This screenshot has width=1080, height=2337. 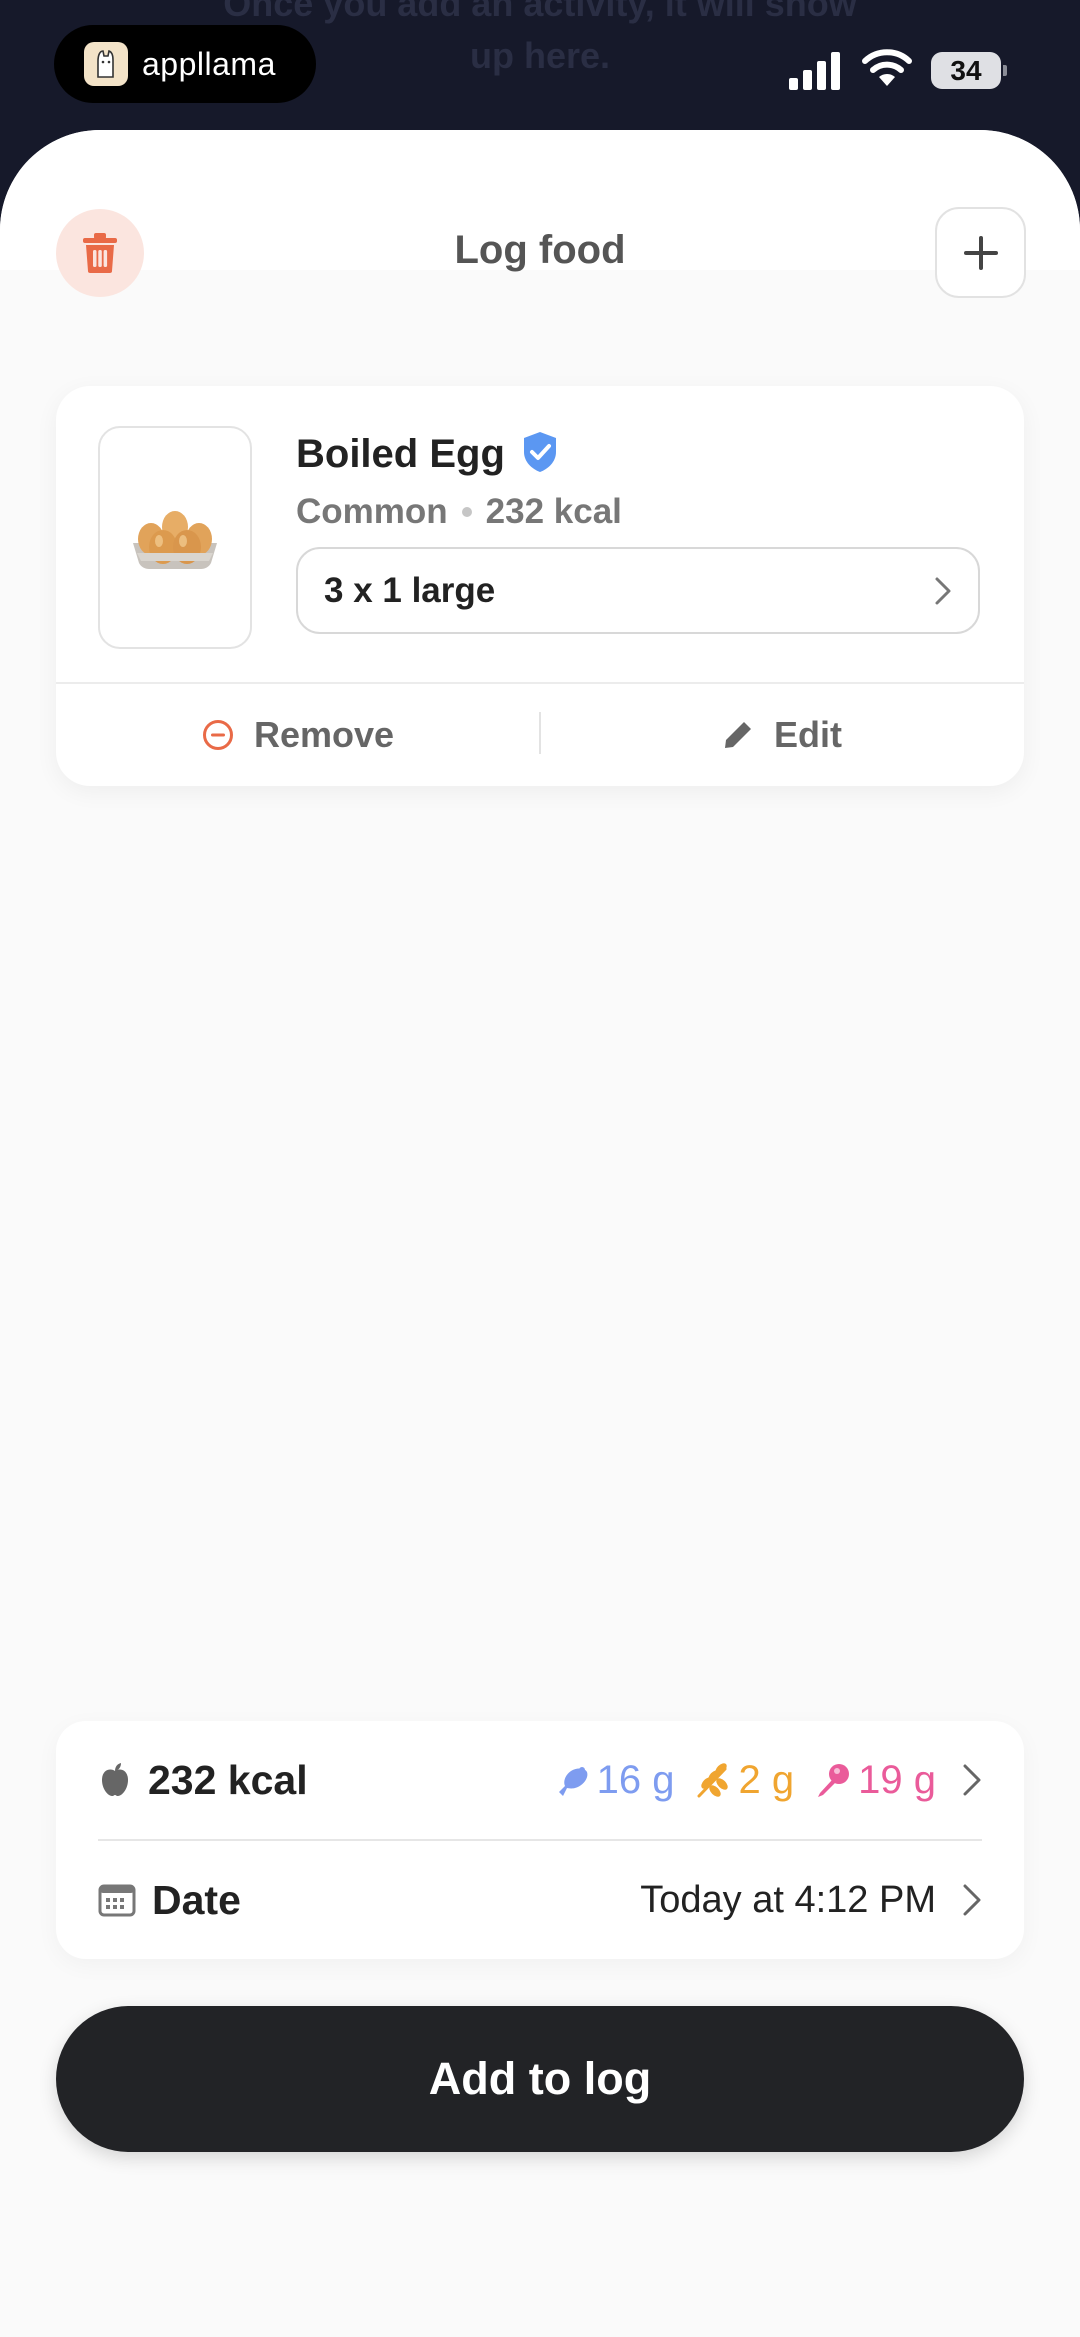 What do you see at coordinates (897, 1779) in the screenshot?
I see `fat-value: 19 g` at bounding box center [897, 1779].